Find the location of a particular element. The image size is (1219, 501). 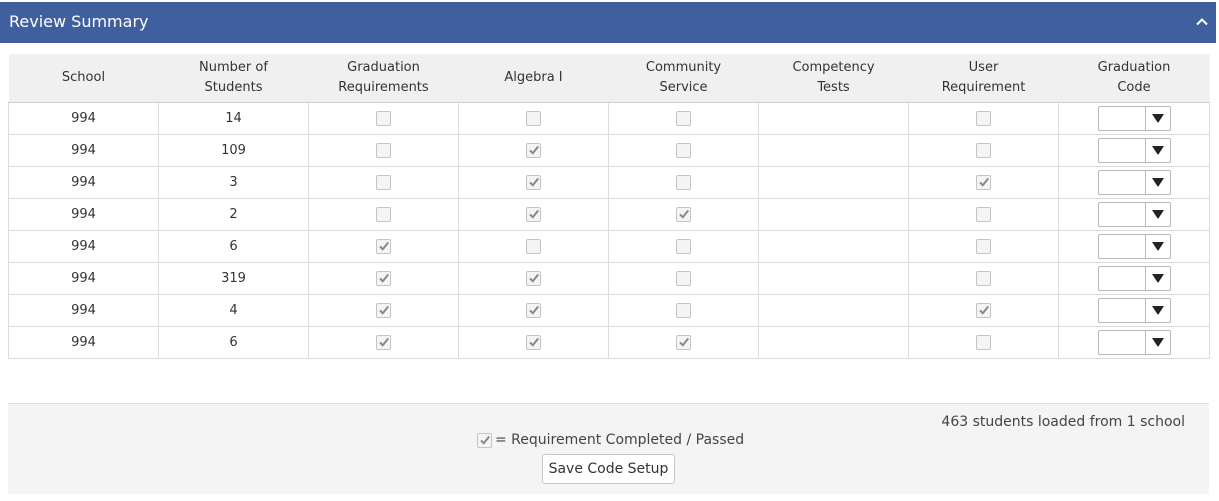

students-cell: 109 is located at coordinates (233, 150).